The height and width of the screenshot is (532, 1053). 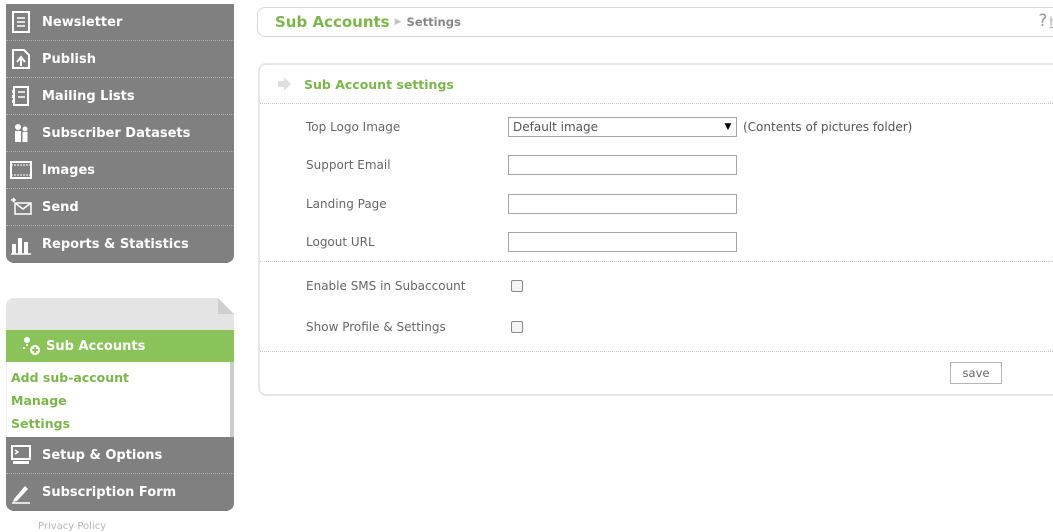 I want to click on show-profile-checkbox, so click(x=517, y=327).